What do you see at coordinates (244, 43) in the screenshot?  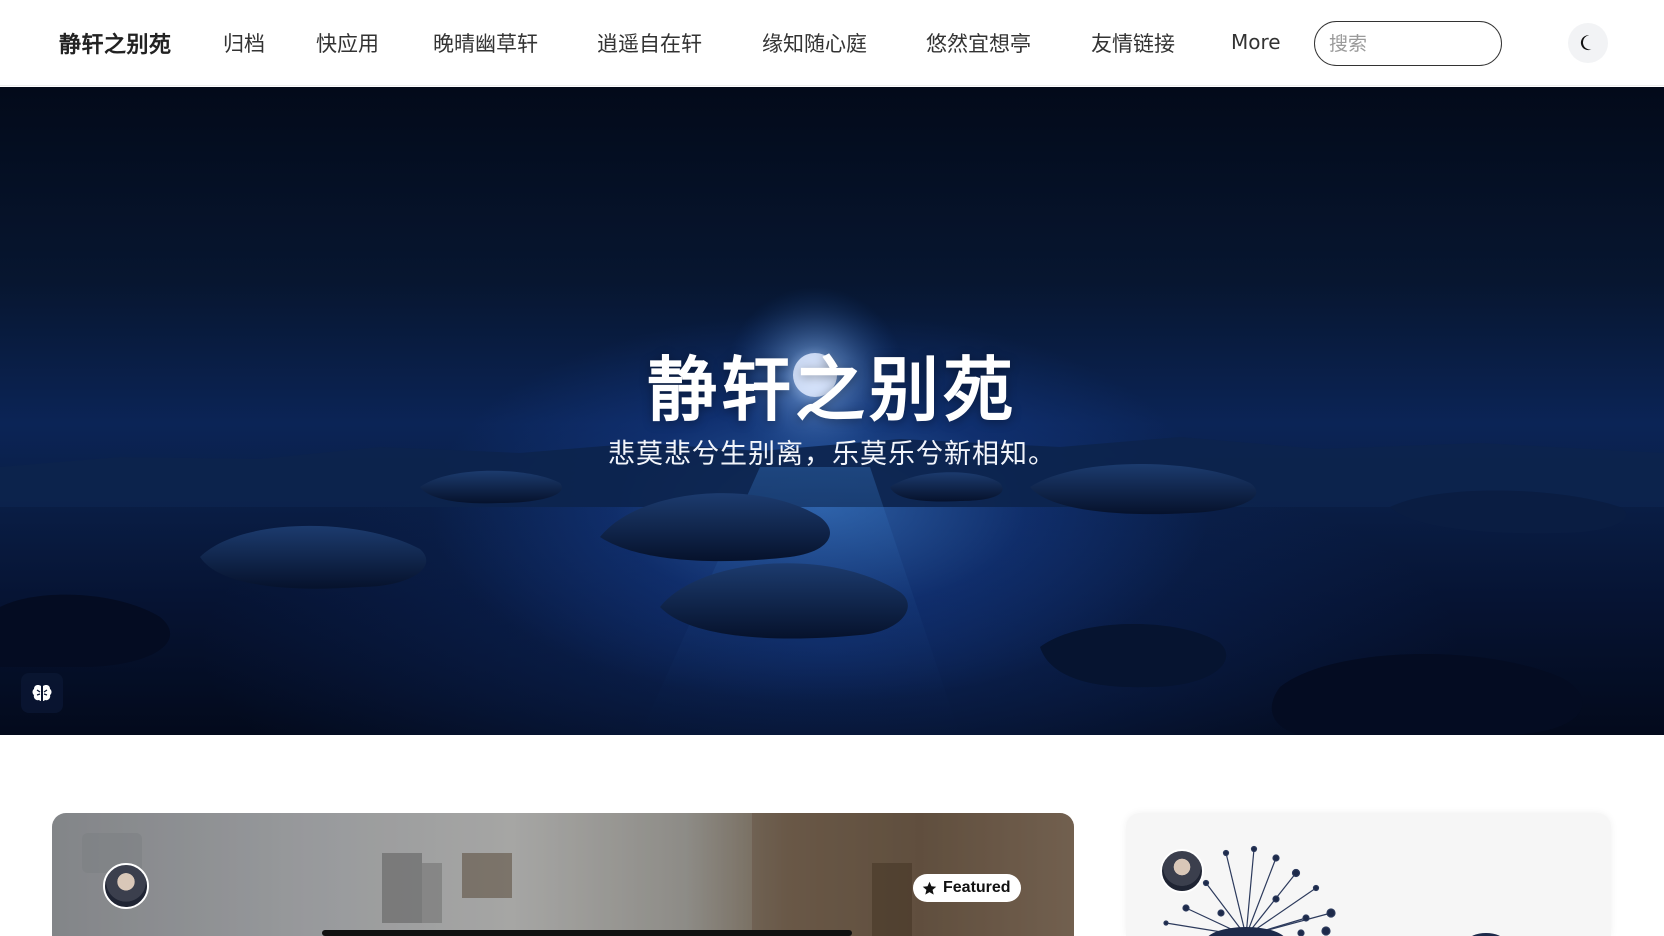 I see `nav-item-archive: 归档` at bounding box center [244, 43].